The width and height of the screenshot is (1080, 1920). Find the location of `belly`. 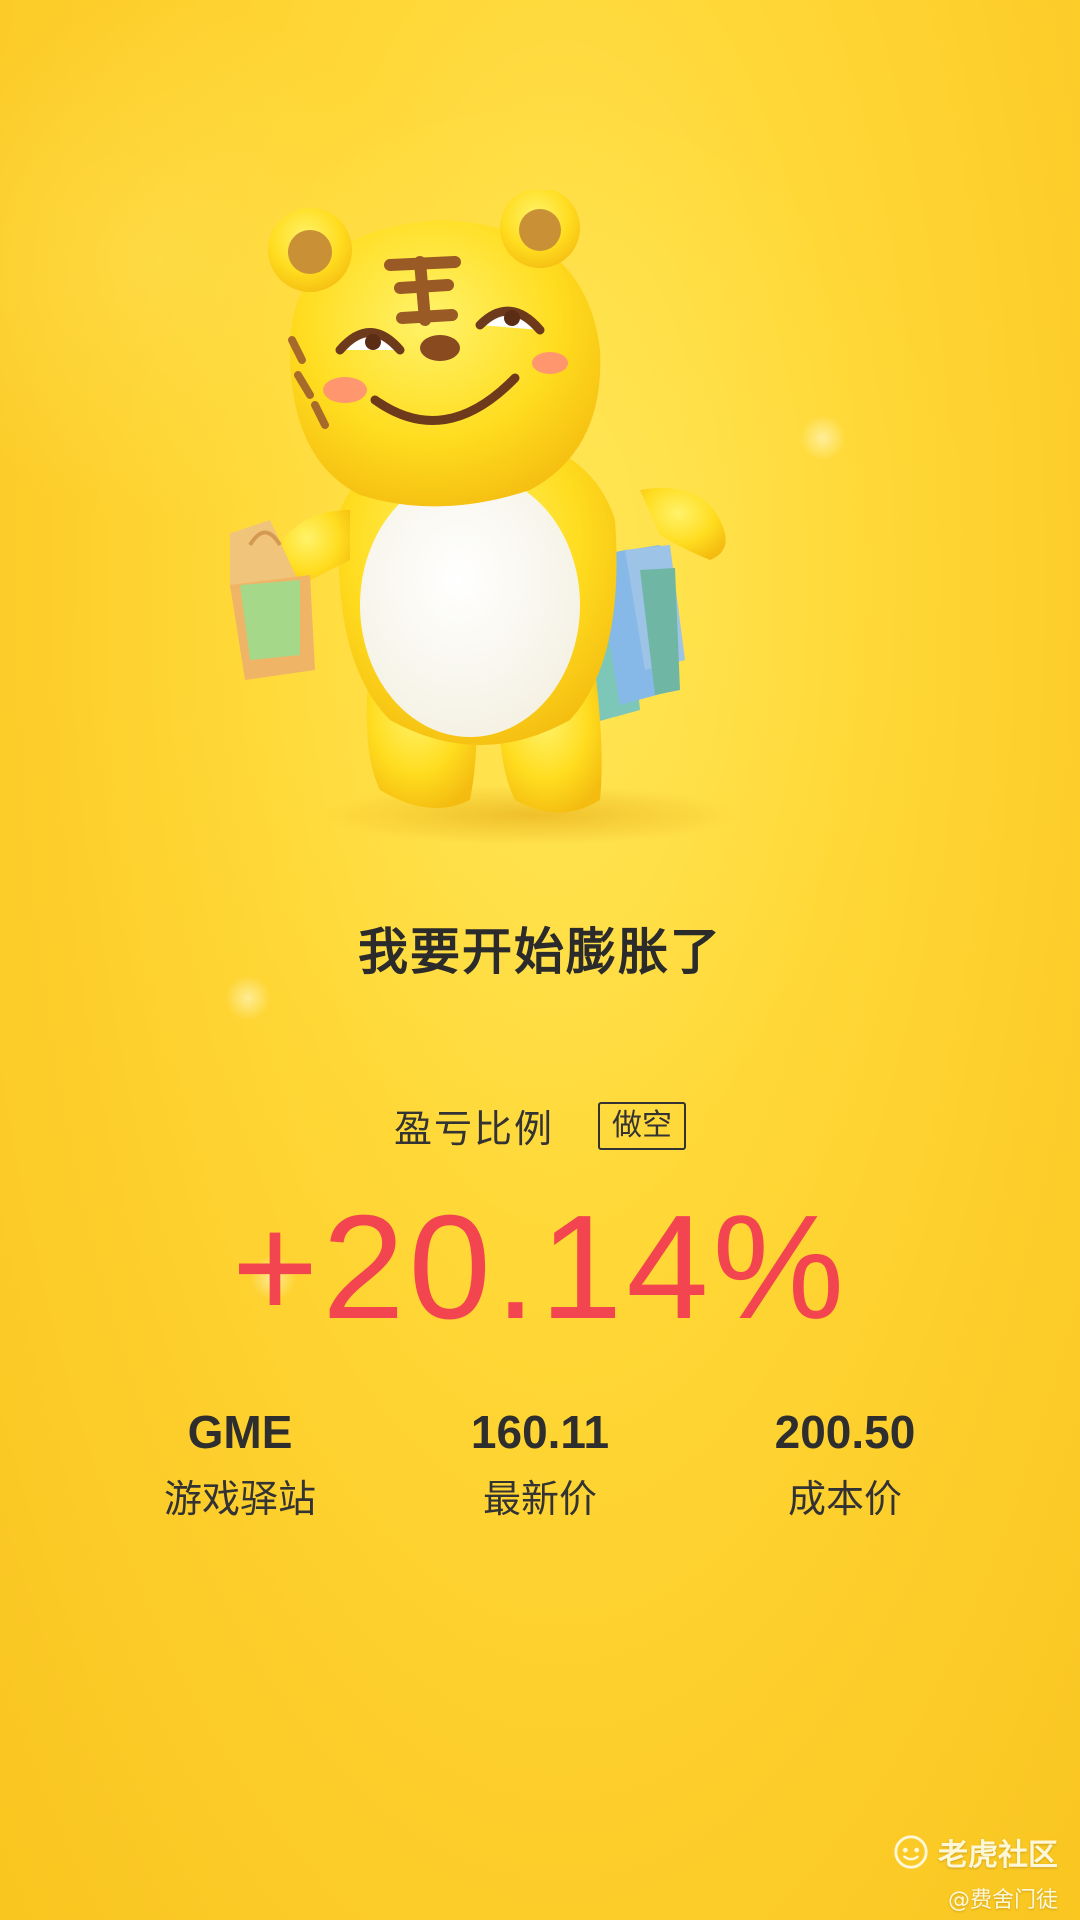

belly is located at coordinates (470, 605).